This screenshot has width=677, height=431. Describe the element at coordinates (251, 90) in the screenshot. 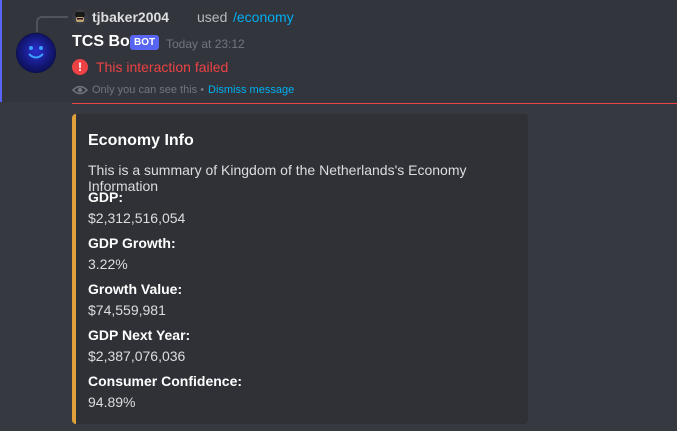

I see `dismiss-message-link: Dismiss message` at that location.